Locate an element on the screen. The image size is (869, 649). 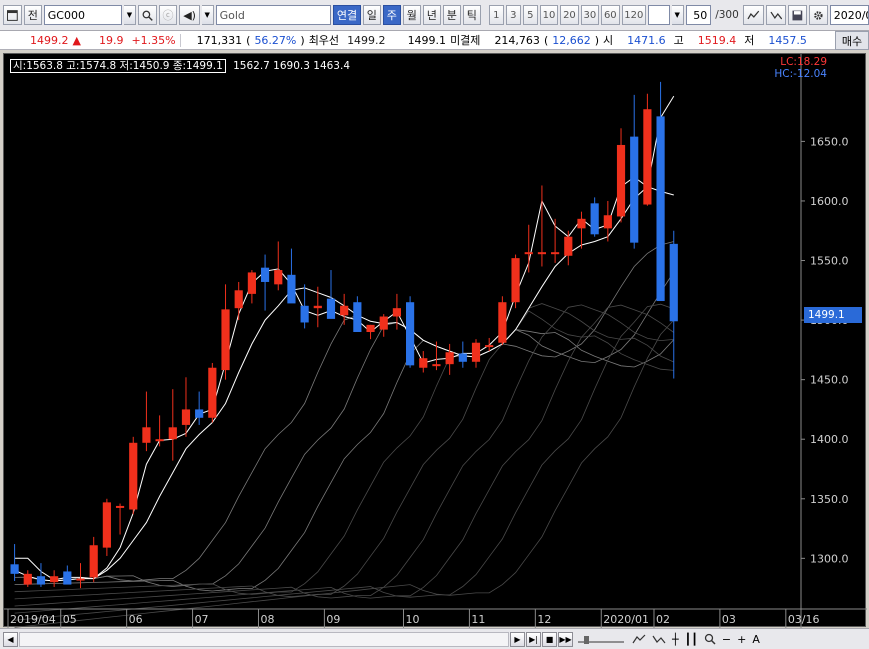
interval-60: 60 is located at coordinates (610, 15).